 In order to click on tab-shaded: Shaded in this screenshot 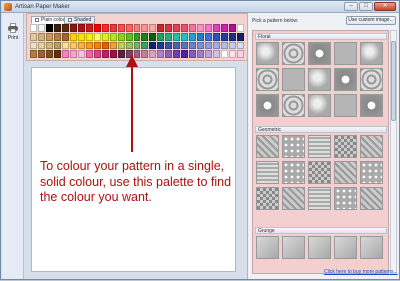, I will do `click(80, 20)`.